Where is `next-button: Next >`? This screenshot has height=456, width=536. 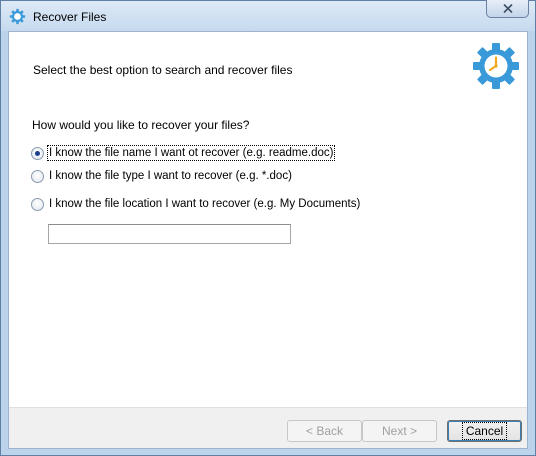
next-button: Next > is located at coordinates (399, 431).